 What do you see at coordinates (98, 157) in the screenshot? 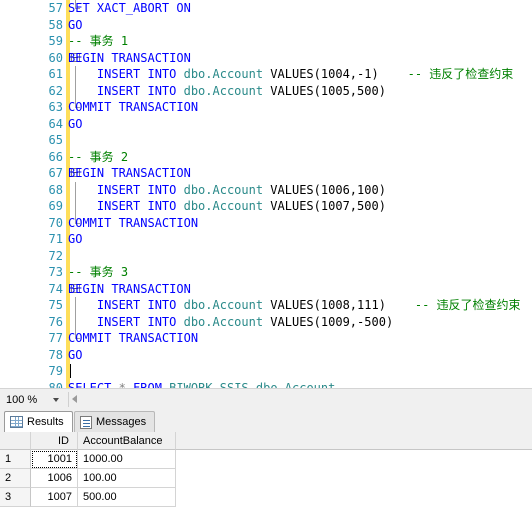
I see `code-text: -- 事务 2` at bounding box center [98, 157].